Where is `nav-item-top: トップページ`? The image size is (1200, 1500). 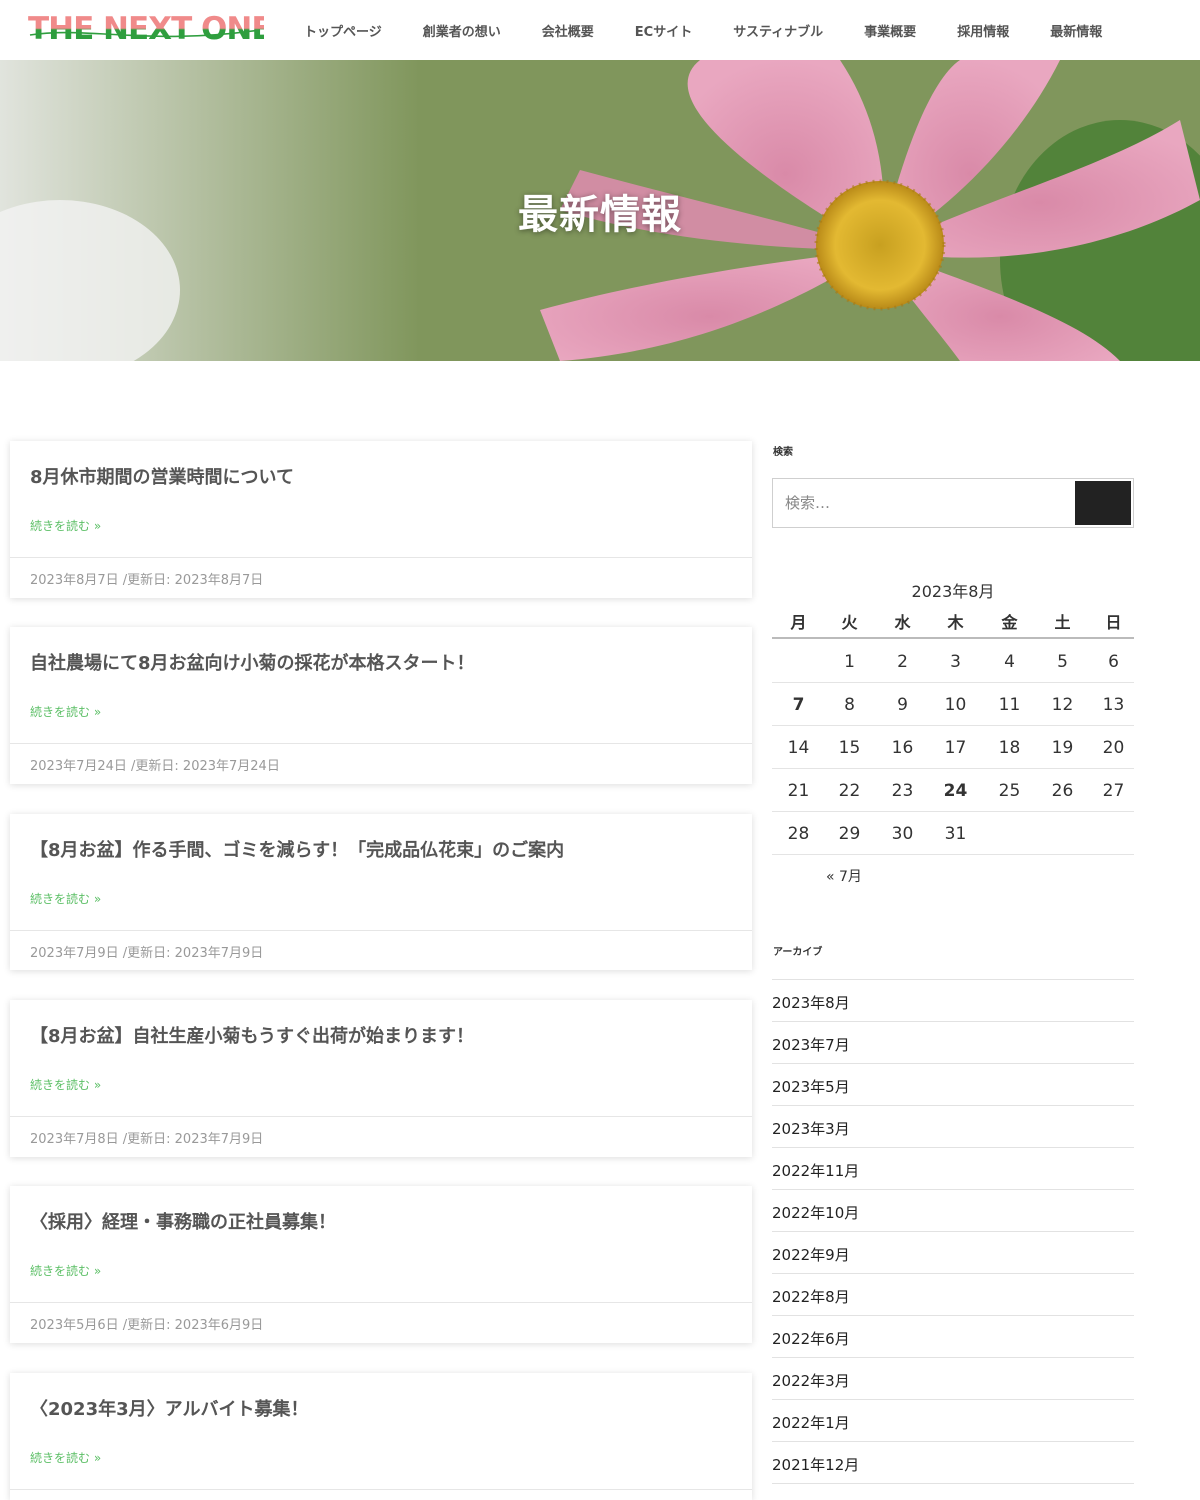 nav-item-top: トップページ is located at coordinates (343, 30).